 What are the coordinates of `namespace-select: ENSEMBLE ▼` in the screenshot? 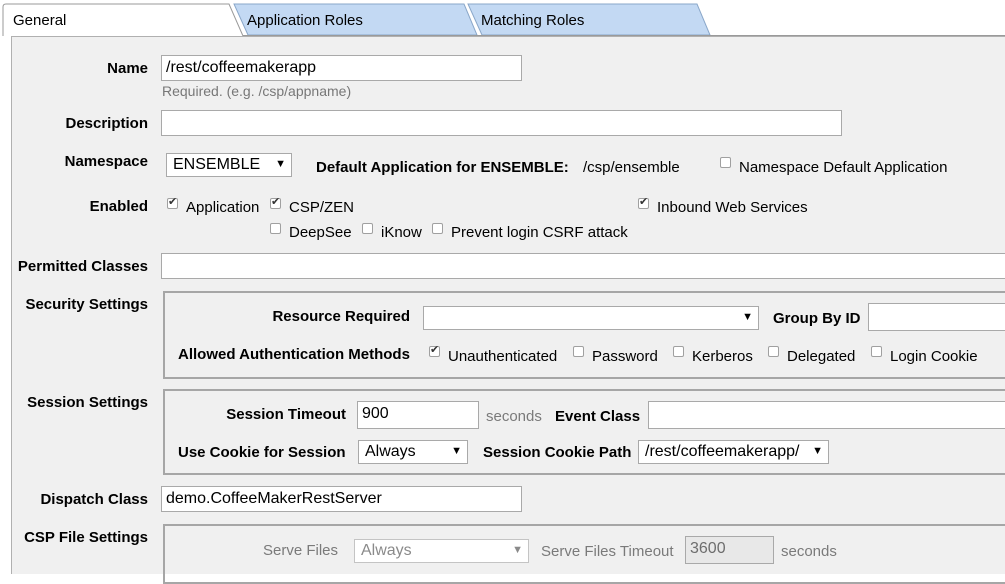 It's located at (229, 165).